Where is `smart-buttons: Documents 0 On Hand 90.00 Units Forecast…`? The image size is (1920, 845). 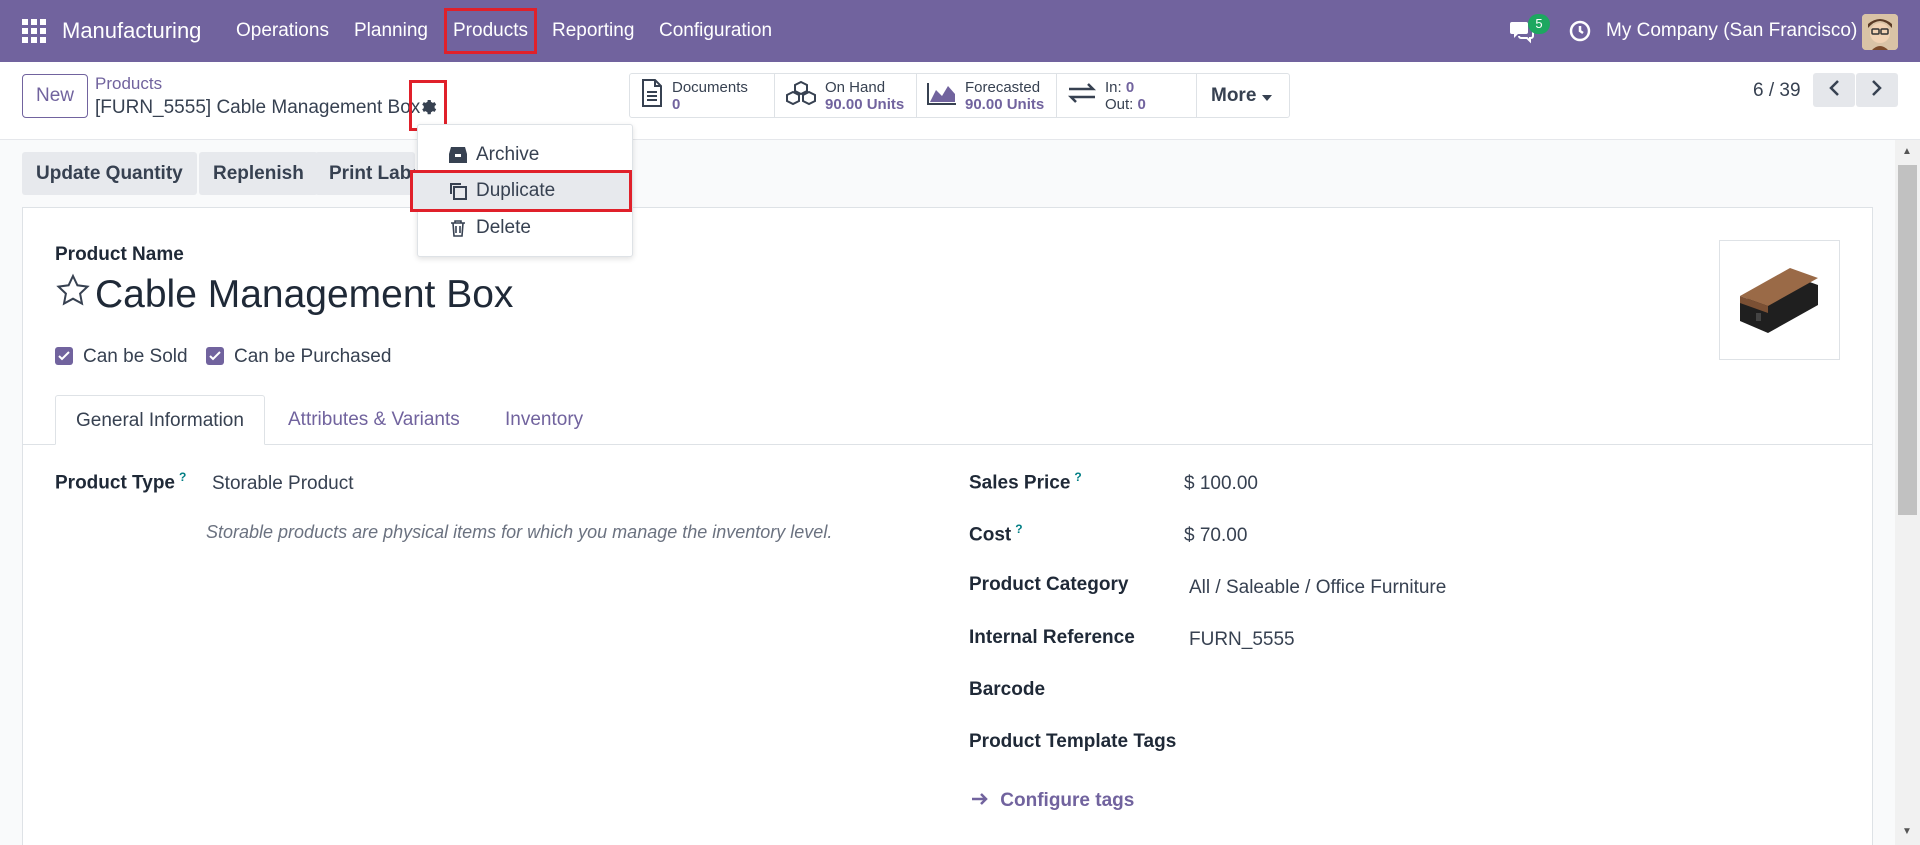
smart-buttons: Documents 0 On Hand 90.00 Units Forecast… is located at coordinates (959, 95).